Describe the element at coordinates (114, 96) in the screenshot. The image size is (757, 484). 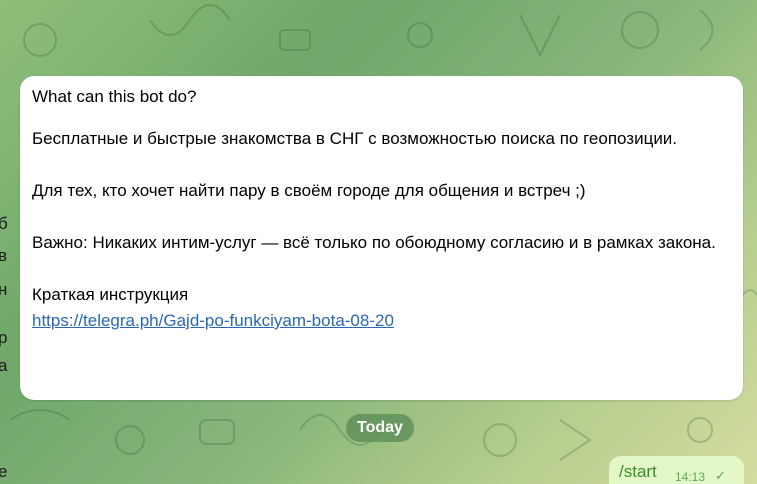
I see `bot-description-title: What can this bot do?` at that location.